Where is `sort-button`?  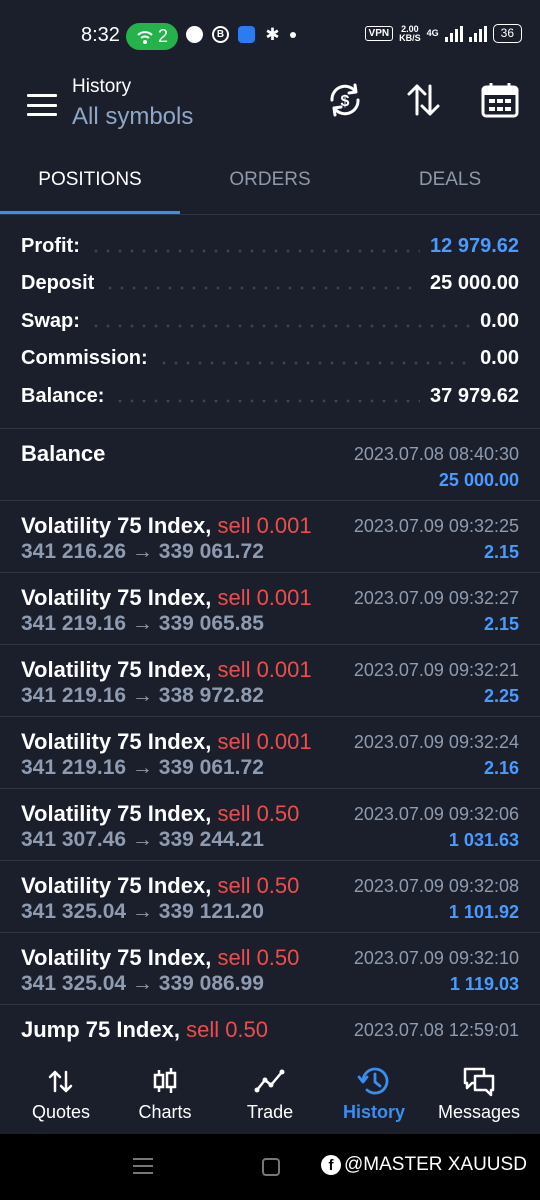
sort-button is located at coordinates (423, 100).